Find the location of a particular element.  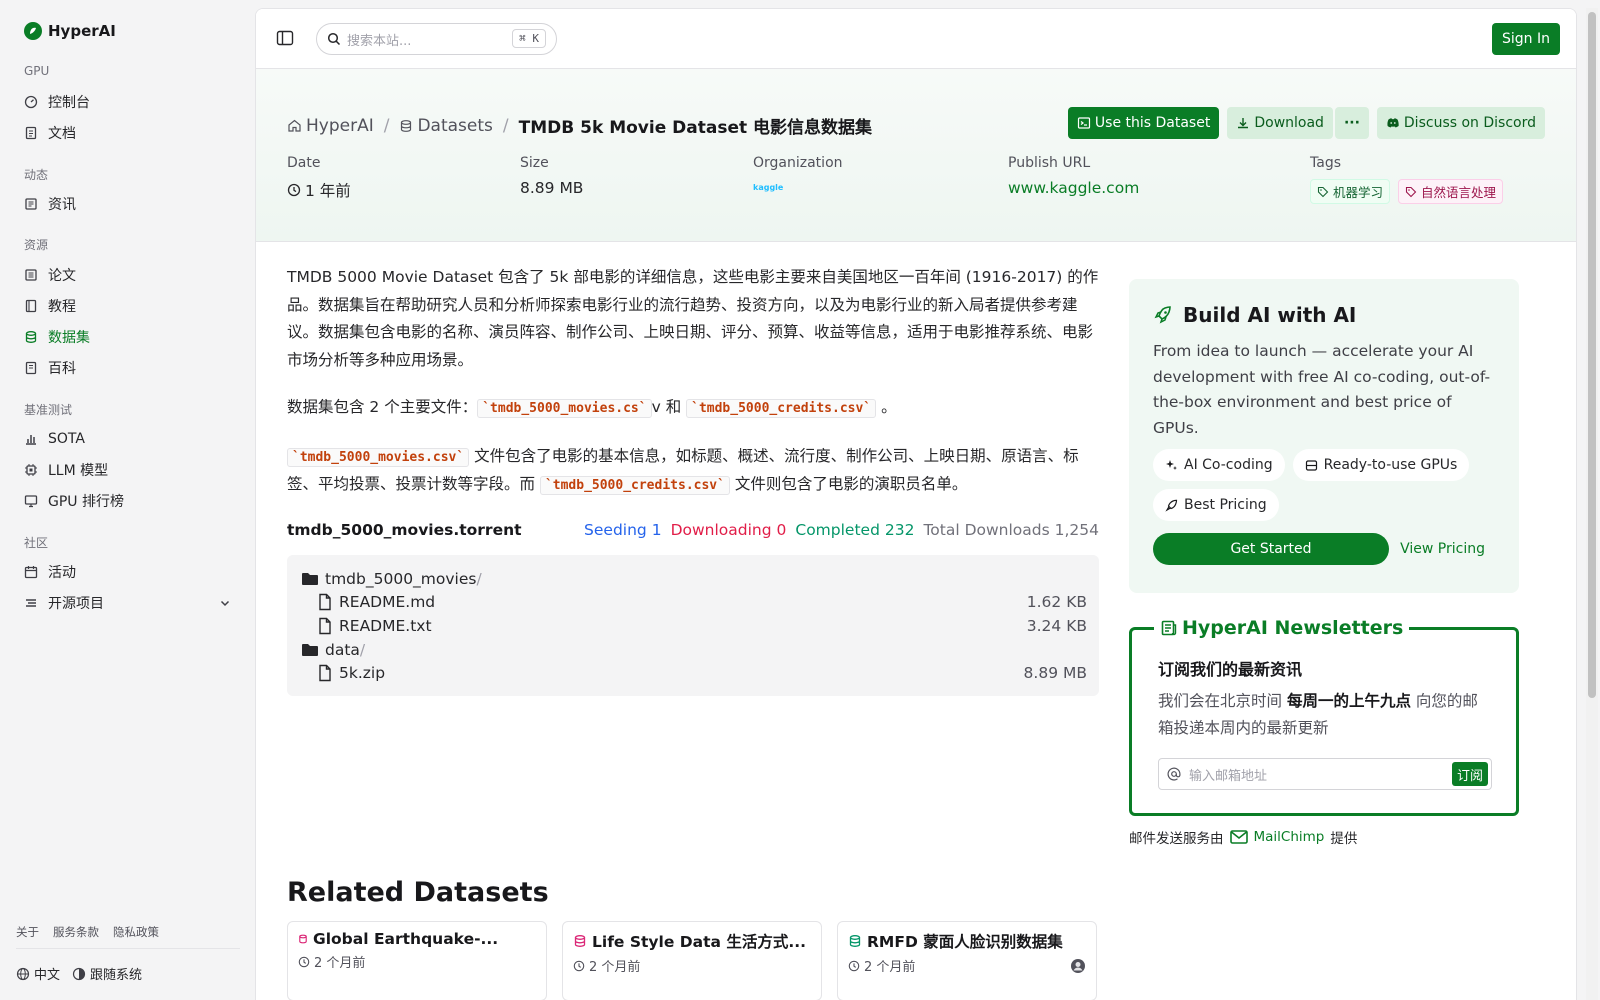

sidebar-settings: 中文 跟随系统 is located at coordinates (79, 973).